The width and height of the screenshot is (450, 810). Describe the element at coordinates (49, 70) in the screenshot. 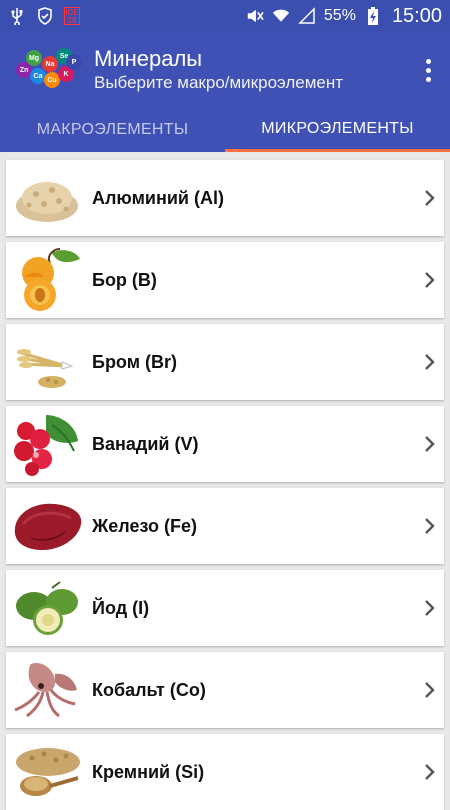

I see `app-logo: Zn Mg Ca Na Cu Se K P` at that location.